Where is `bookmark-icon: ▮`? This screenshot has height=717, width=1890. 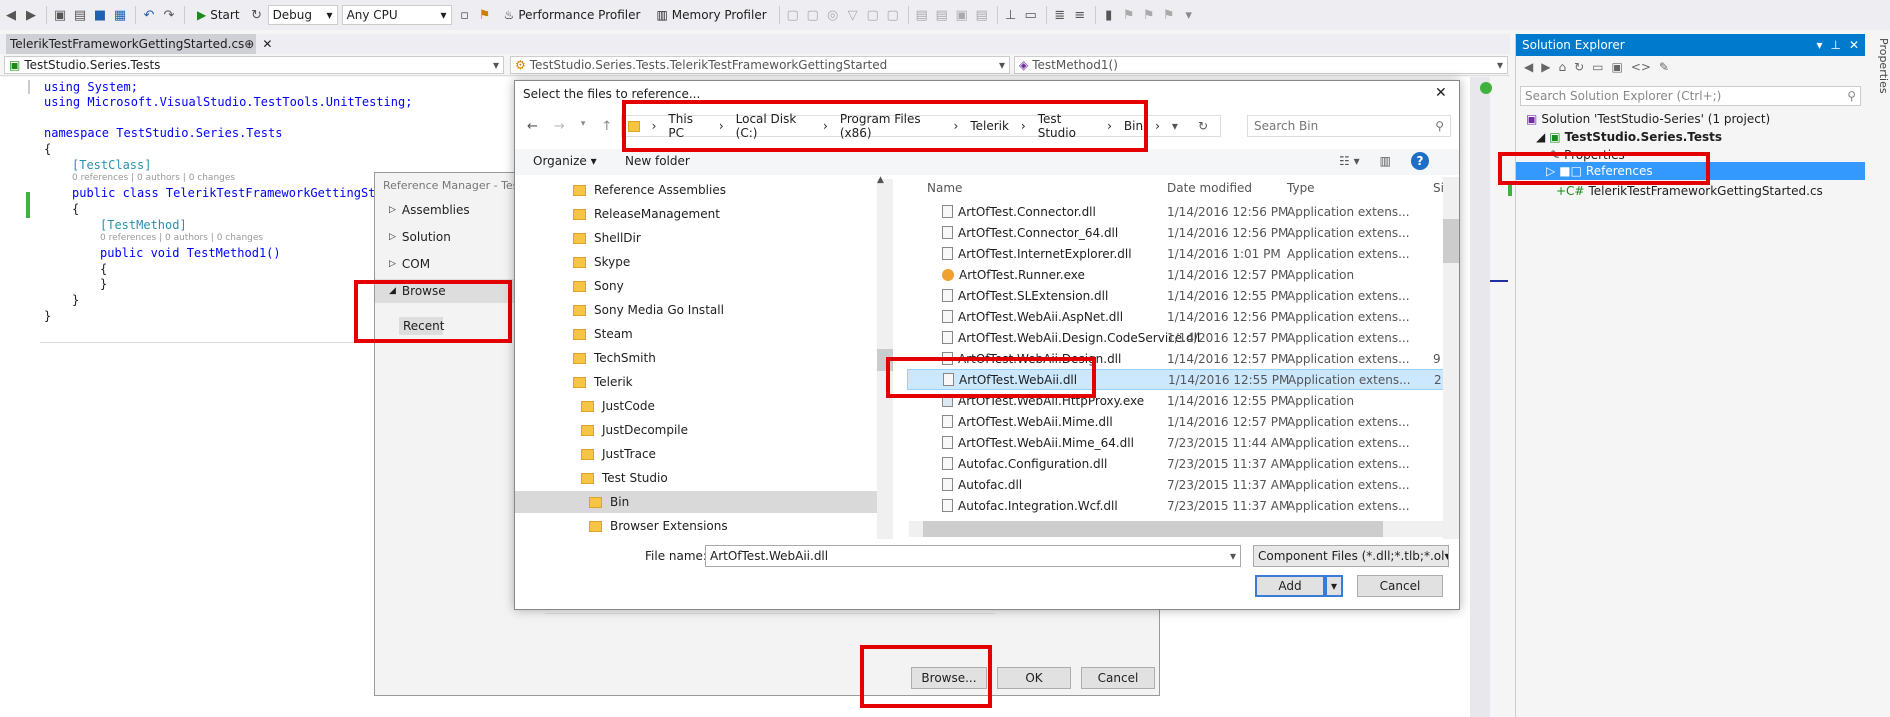
bookmark-icon: ▮ is located at coordinates (1109, 15).